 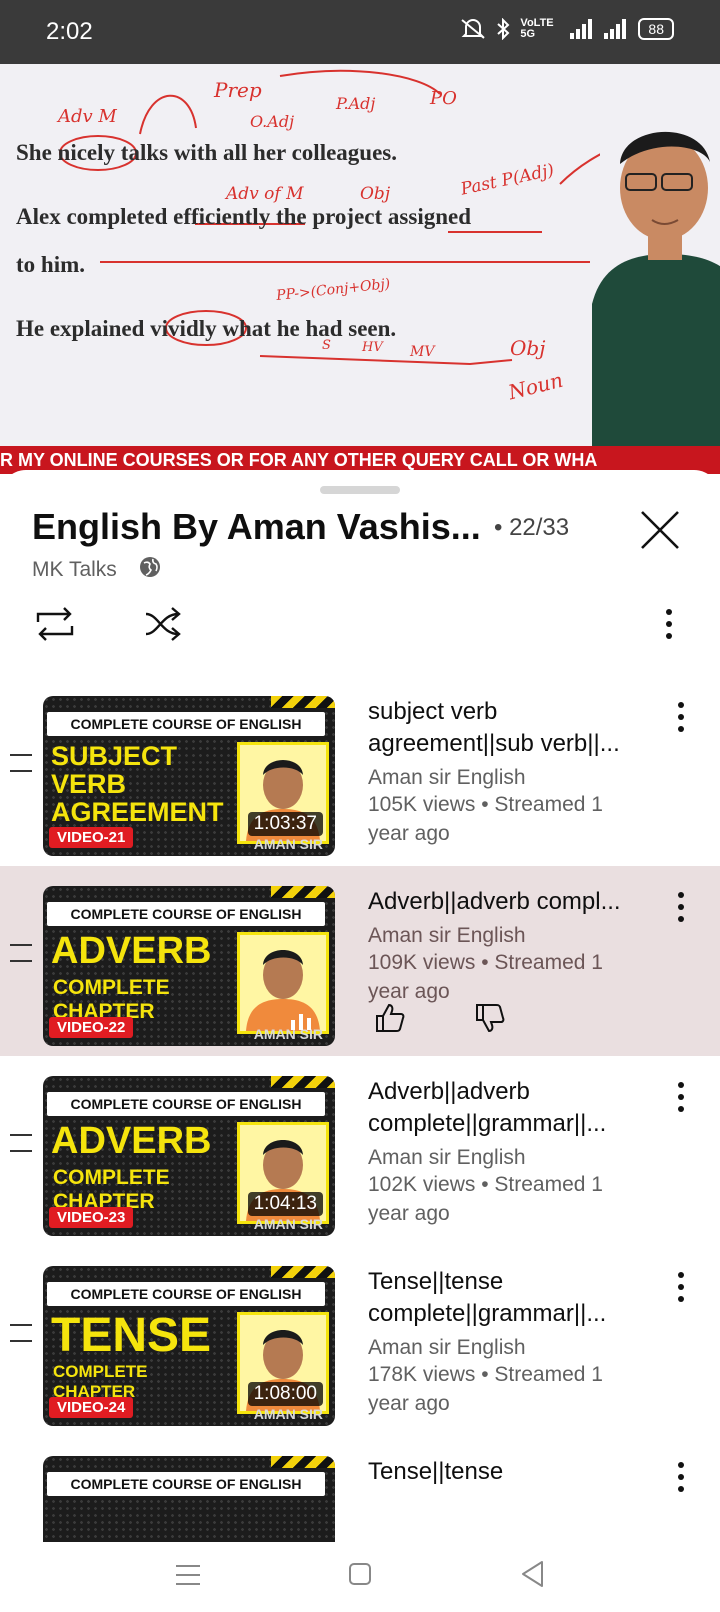 I want to click on video-stats: 102K views • Streamed 1 year ago, so click(x=485, y=1199).